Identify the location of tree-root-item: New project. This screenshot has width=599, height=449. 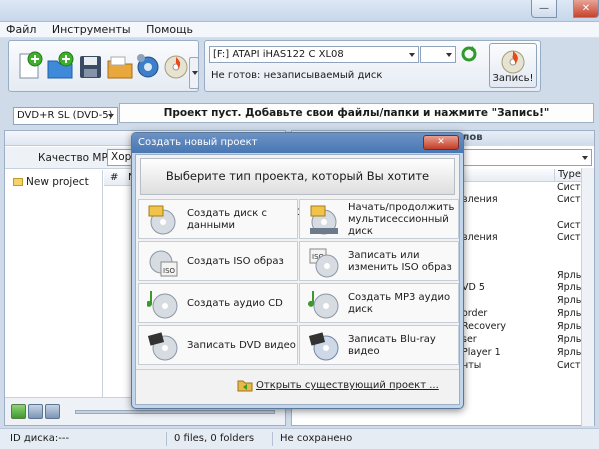
(51, 182).